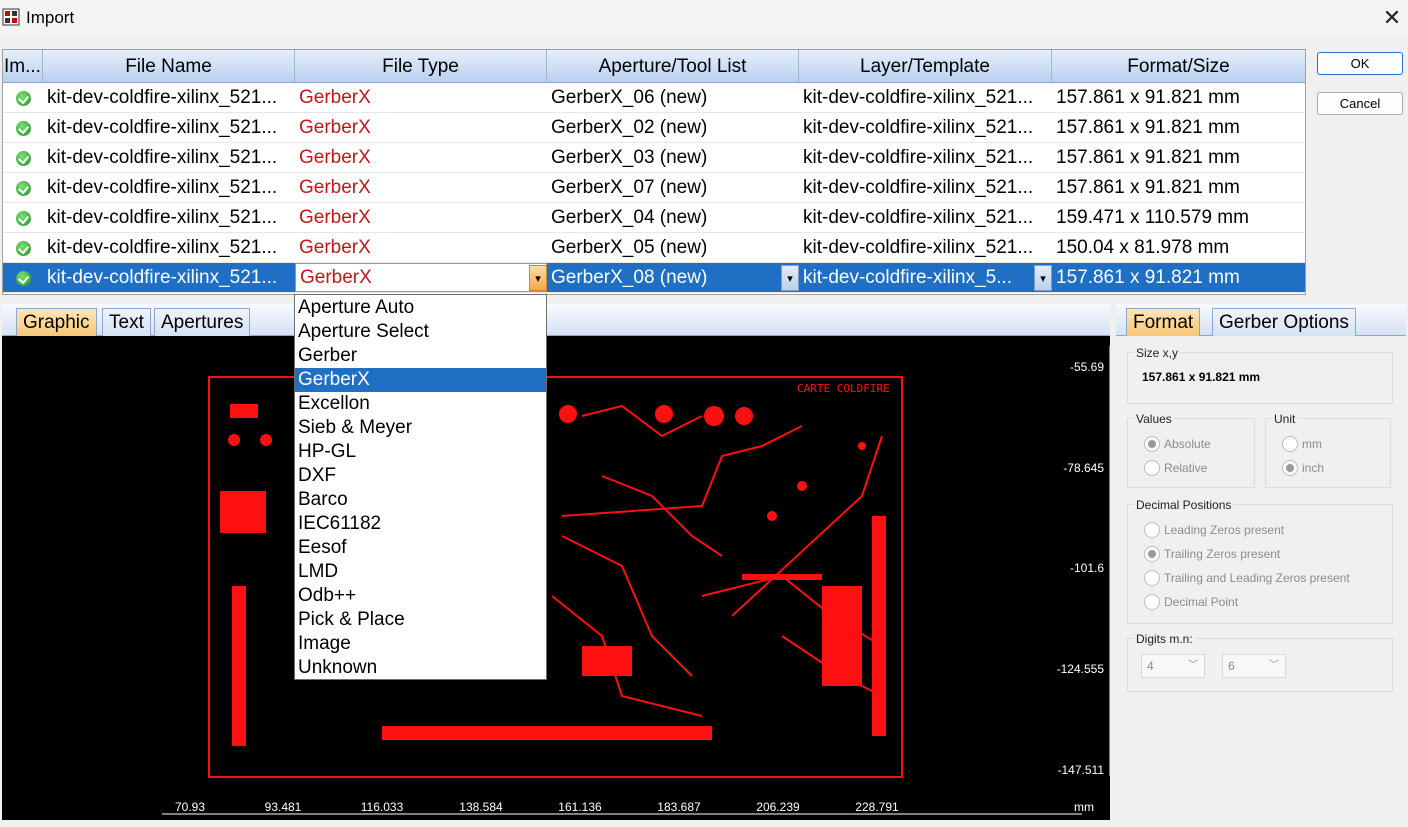 The width and height of the screenshot is (1408, 827). I want to click on file-type-dropdown-chevron-icon: ▾, so click(538, 278).